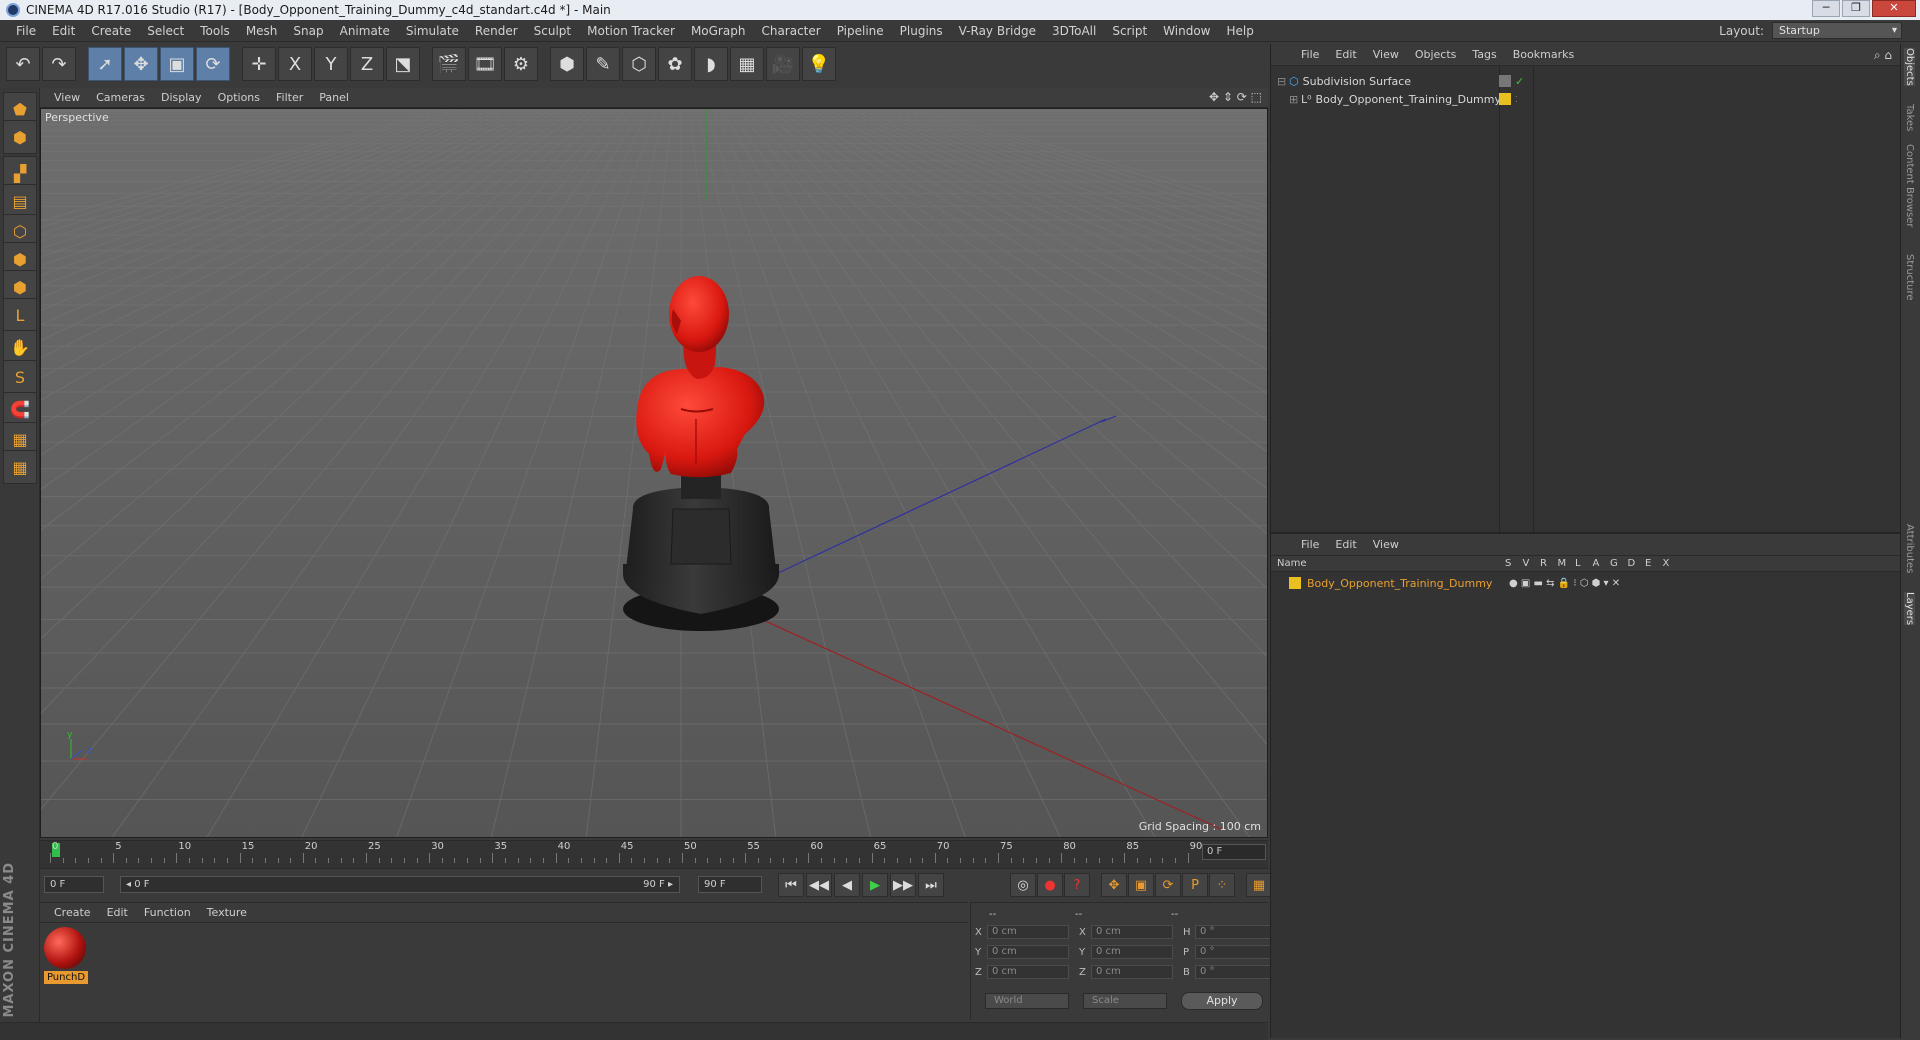 The height and width of the screenshot is (1040, 1920). What do you see at coordinates (120, 97) in the screenshot?
I see `viewport-menu-cameras: Cameras` at bounding box center [120, 97].